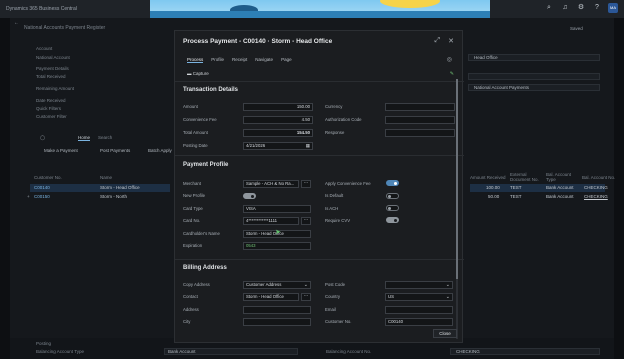 The image size is (624, 359). Describe the element at coordinates (334, 106) in the screenshot. I see `currency-label: Currency` at that location.